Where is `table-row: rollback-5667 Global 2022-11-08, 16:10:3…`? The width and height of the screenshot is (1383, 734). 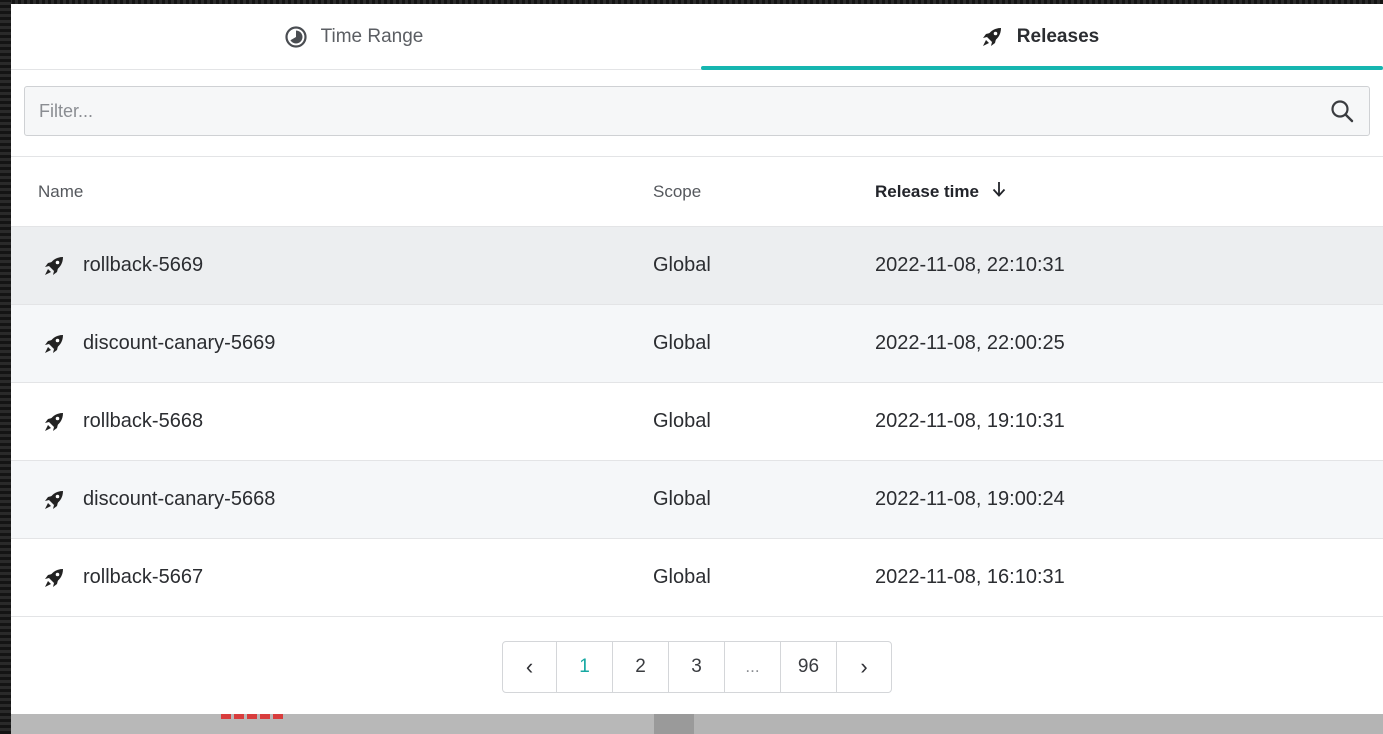
table-row: rollback-5667 Global 2022-11-08, 16:10:3… is located at coordinates (697, 578).